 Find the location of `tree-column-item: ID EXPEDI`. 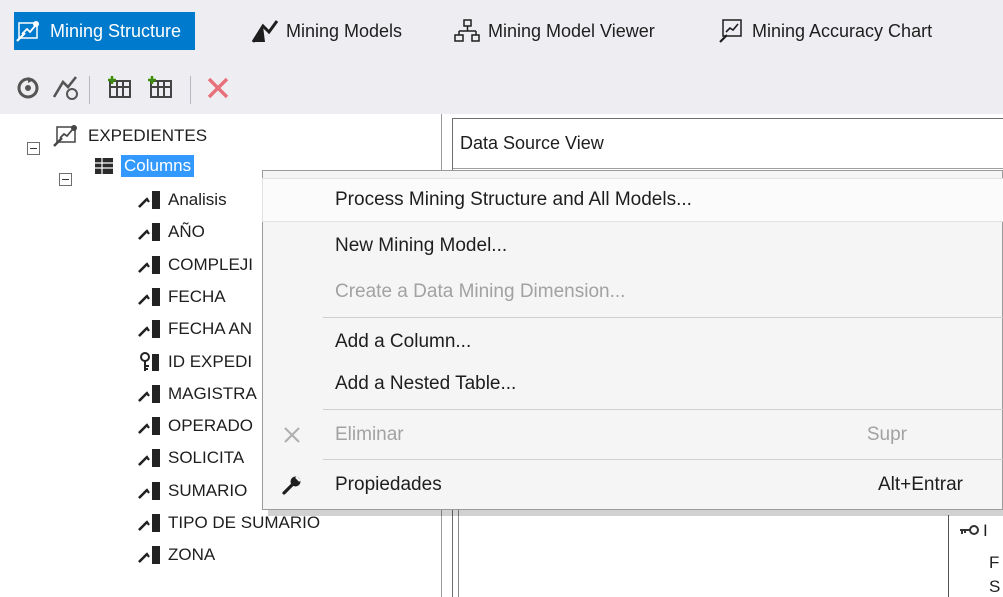

tree-column-item: ID EXPEDI is located at coordinates (195, 362).